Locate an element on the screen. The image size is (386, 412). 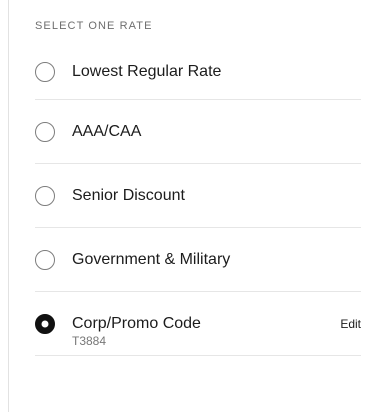
radio-button-selected is located at coordinates (45, 323).